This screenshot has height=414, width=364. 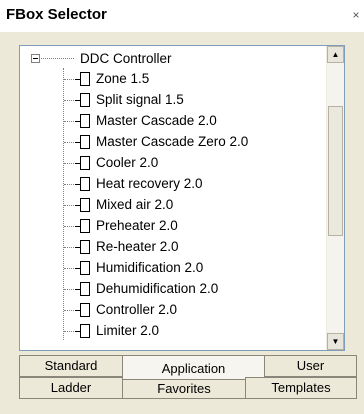 I want to click on close-button: ×, so click(x=356, y=15).